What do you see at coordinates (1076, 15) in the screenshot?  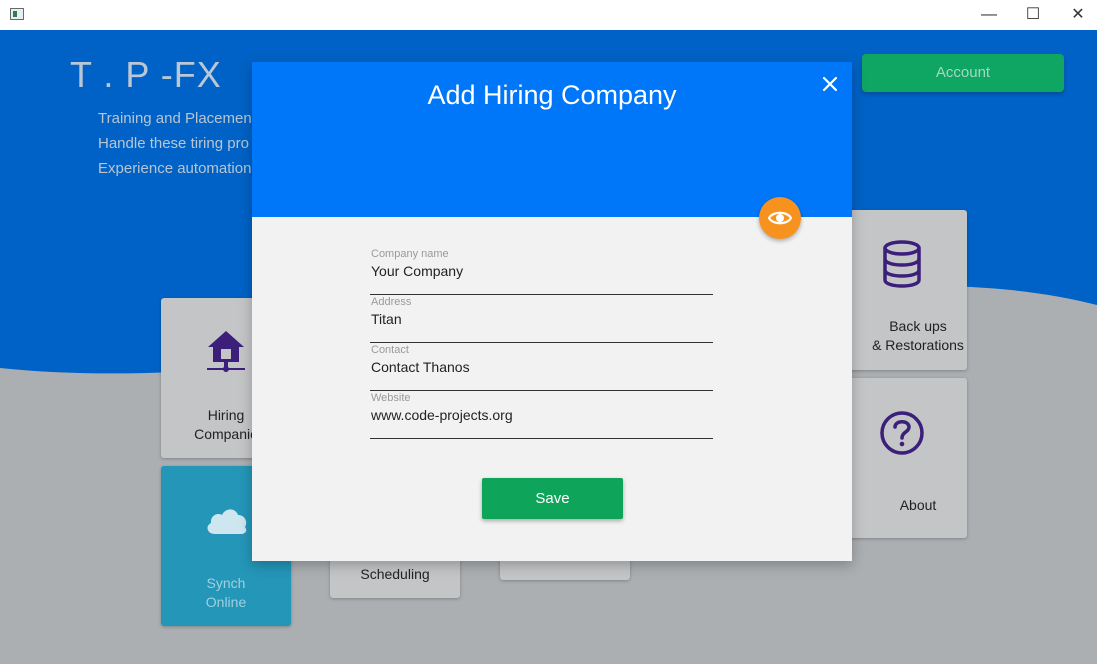 I see `window-close-button: ✕` at bounding box center [1076, 15].